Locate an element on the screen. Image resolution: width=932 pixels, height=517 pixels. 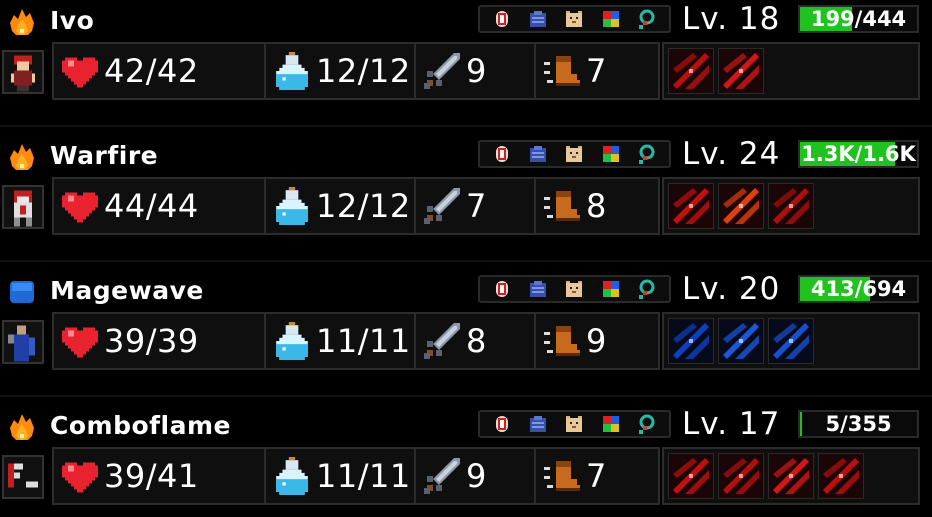
character-header: Magewave Lv. 20 413/694 is located at coordinates (466, 290).